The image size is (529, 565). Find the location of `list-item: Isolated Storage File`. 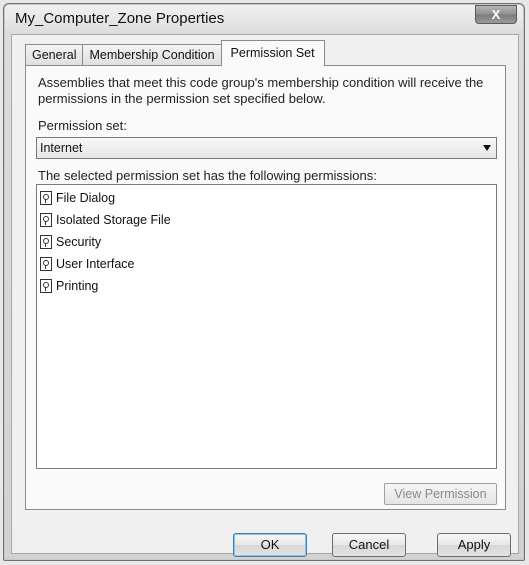

list-item: Isolated Storage File is located at coordinates (105, 220).